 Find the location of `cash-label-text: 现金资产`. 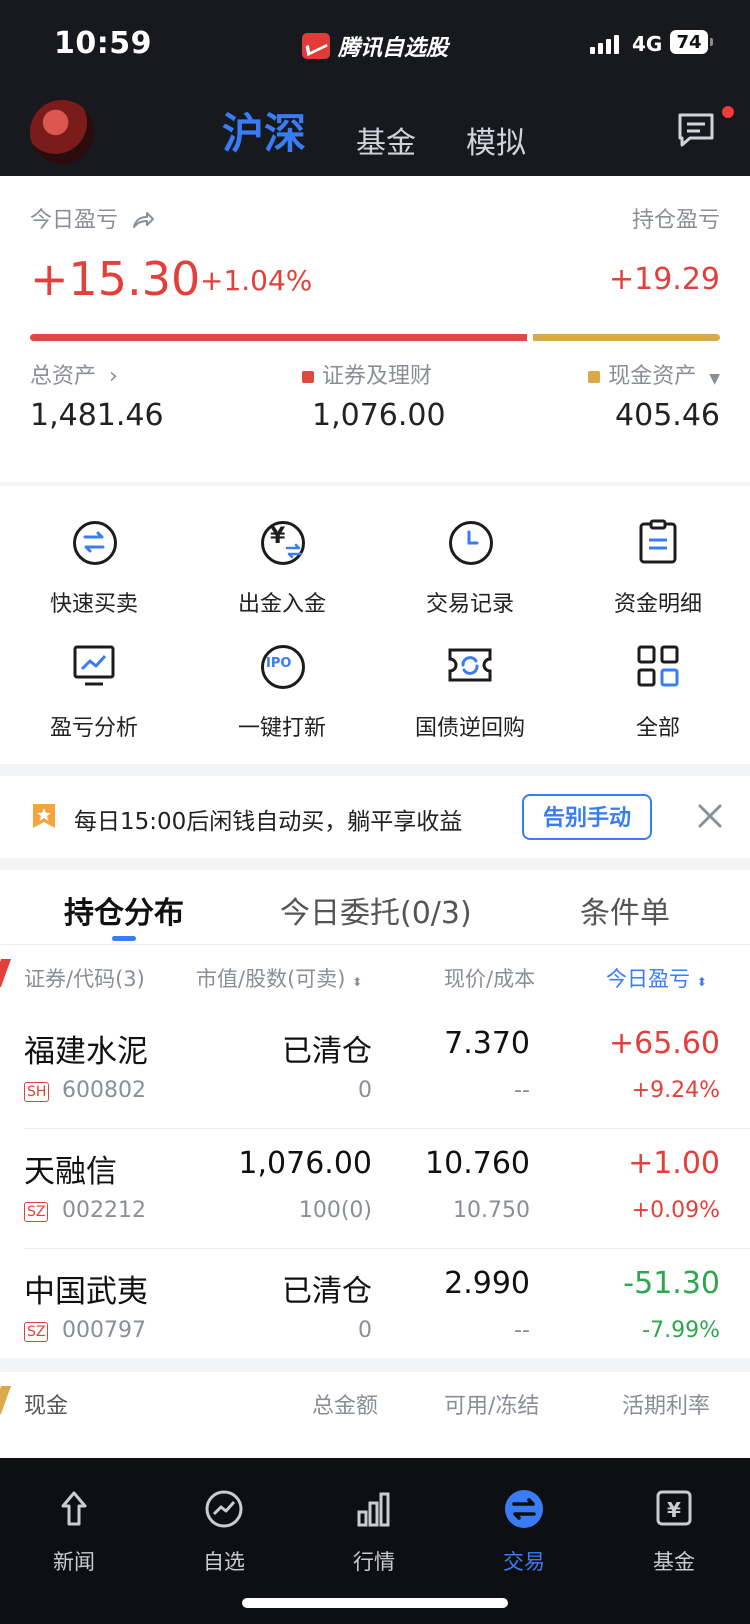

cash-label-text: 现金资产 is located at coordinates (652, 376).